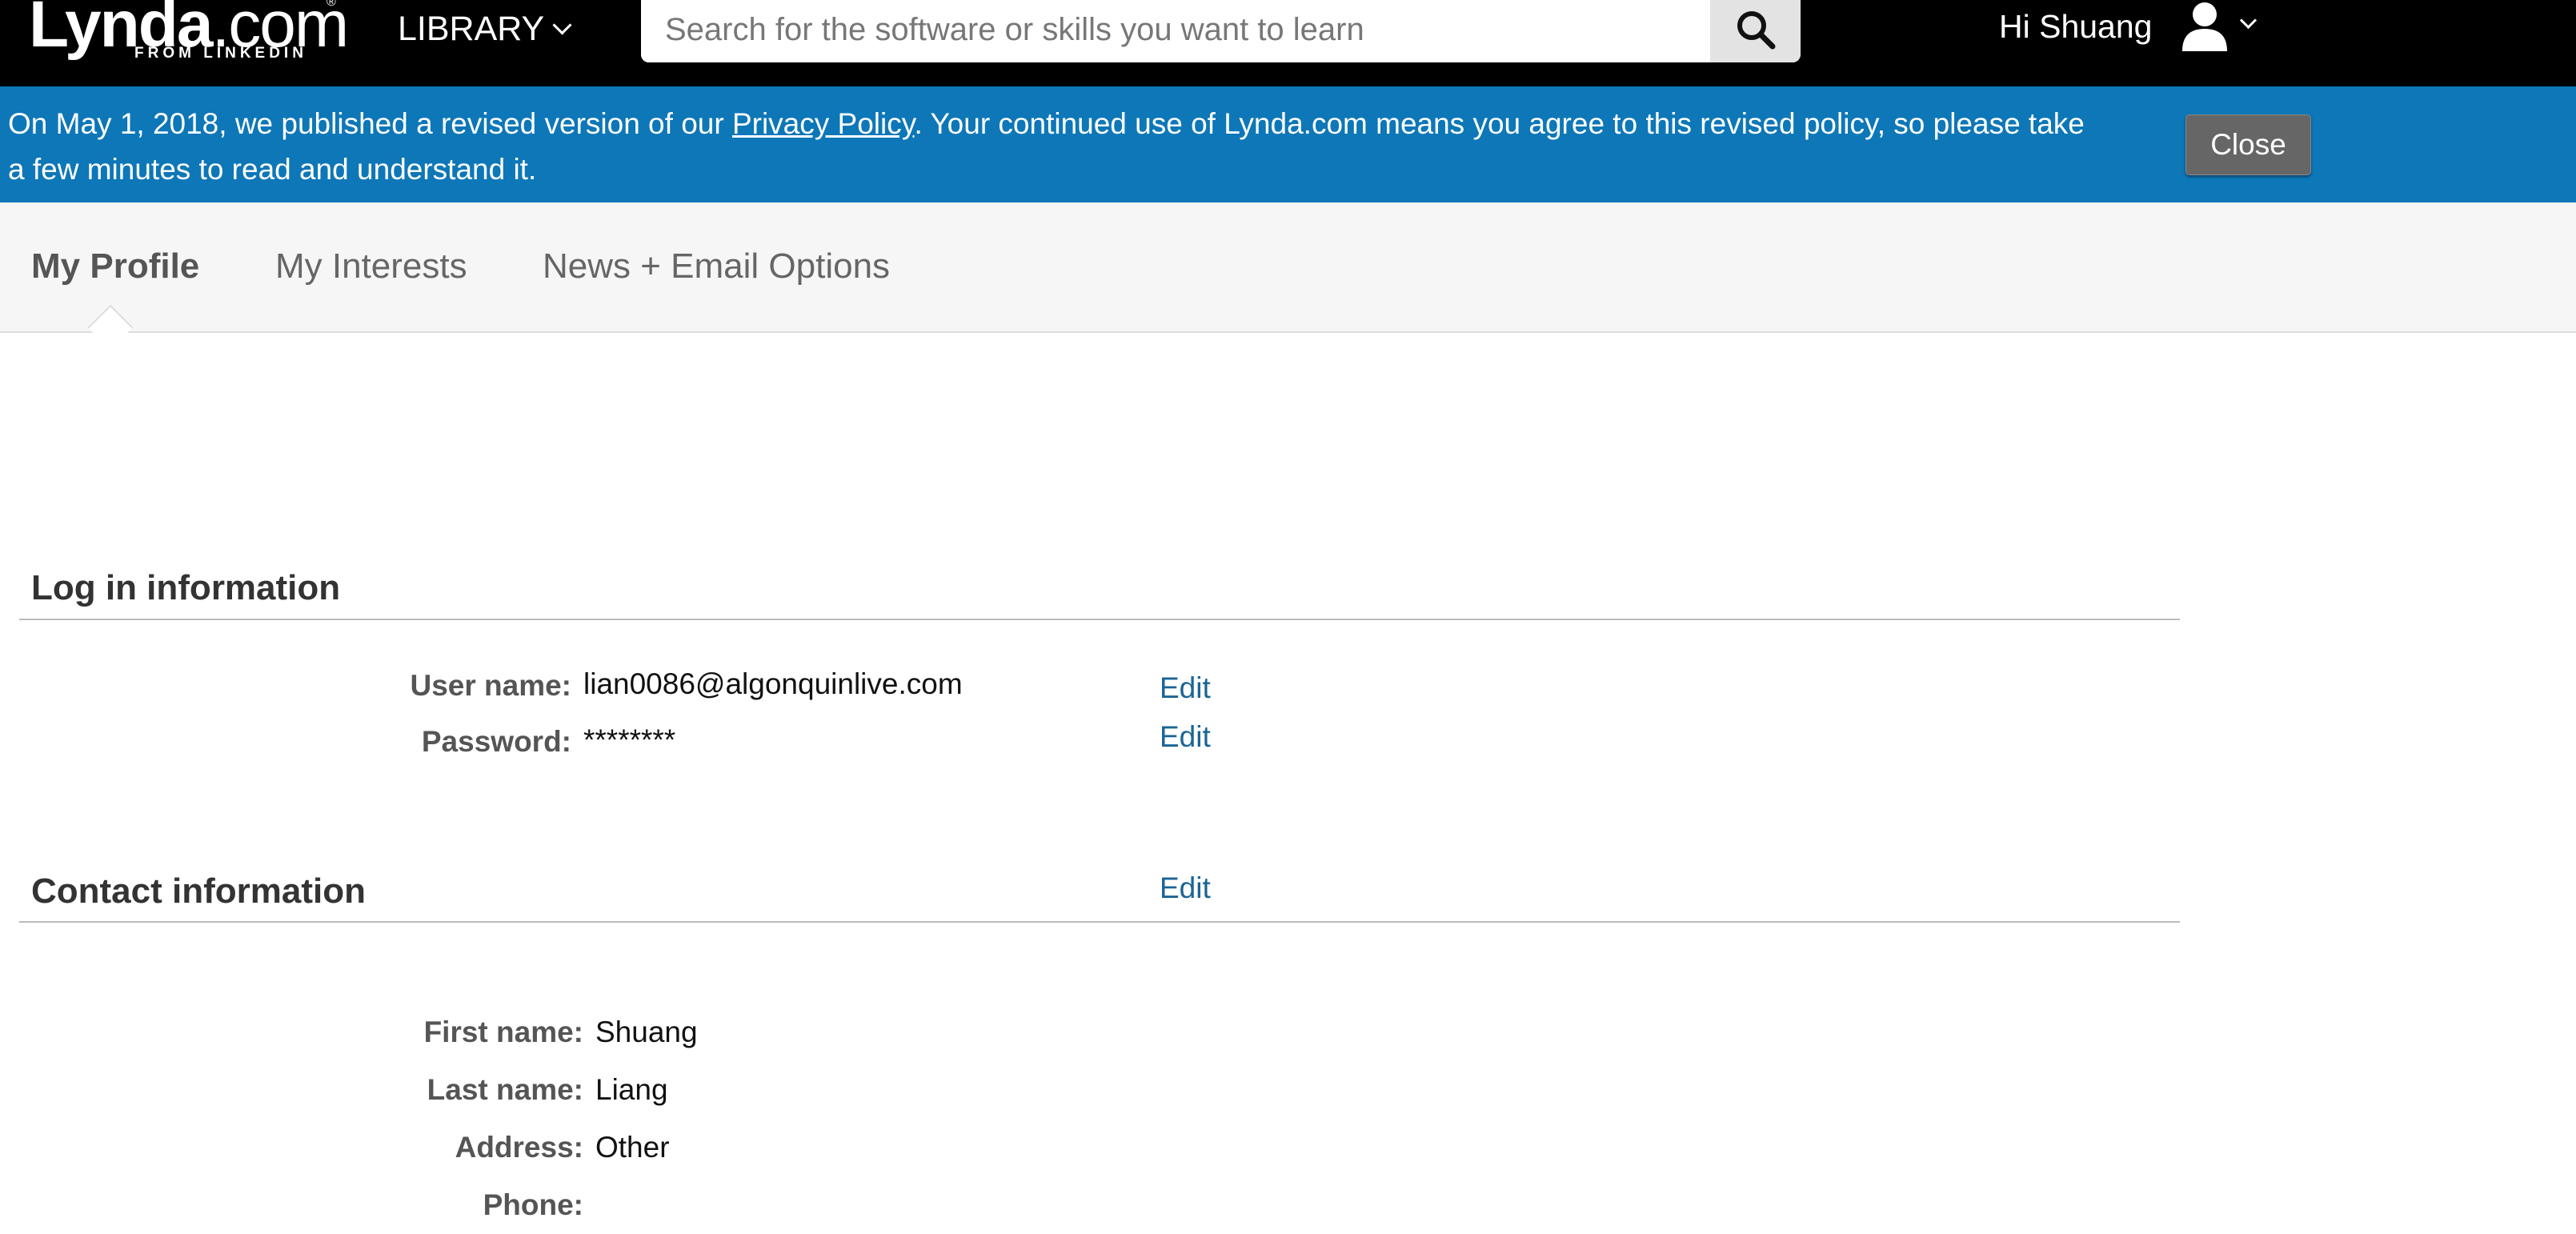  I want to click on privacy-policy-link: Privacy Policy, so click(823, 123).